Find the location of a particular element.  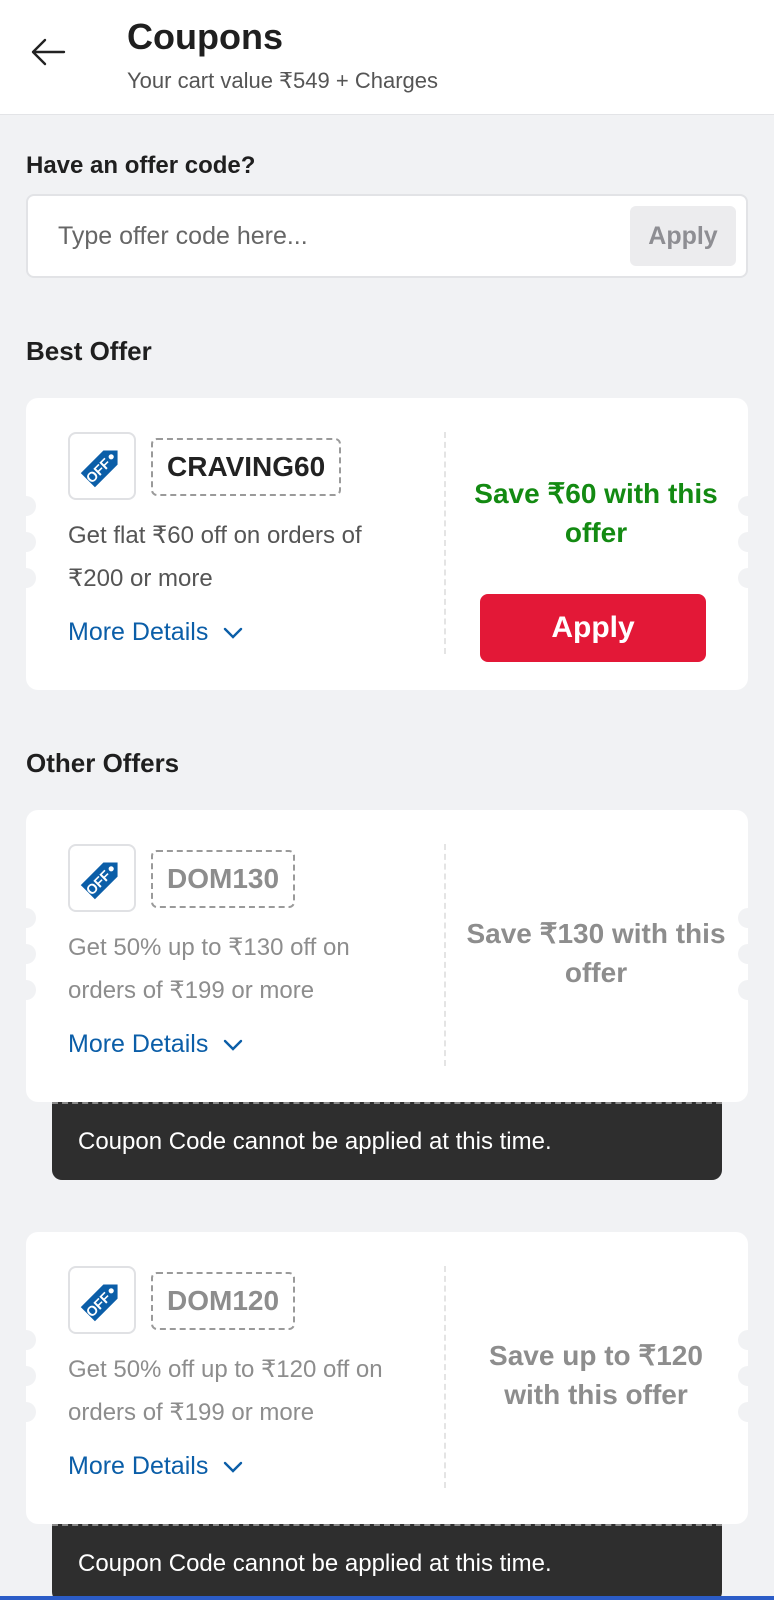

offer-code-input is located at coordinates (328, 236).